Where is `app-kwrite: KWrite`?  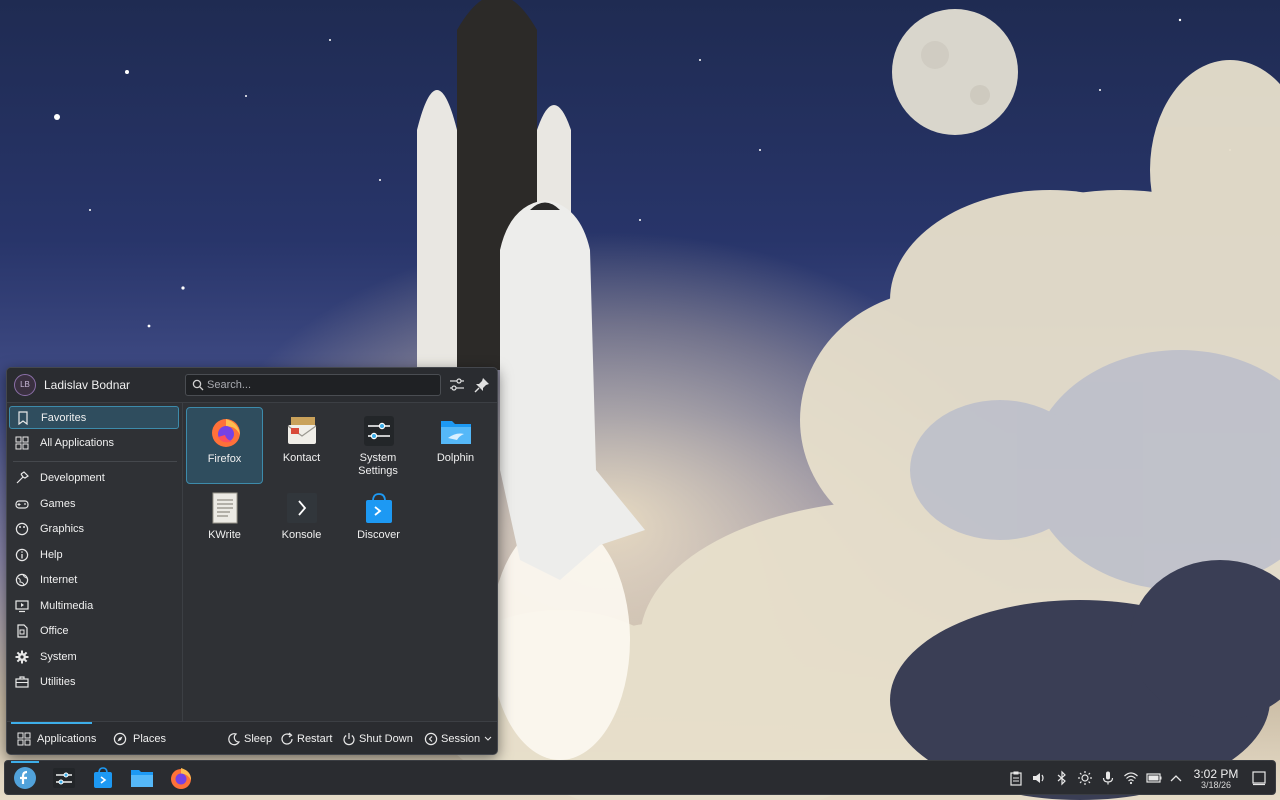
app-kwrite: KWrite is located at coordinates (224, 522).